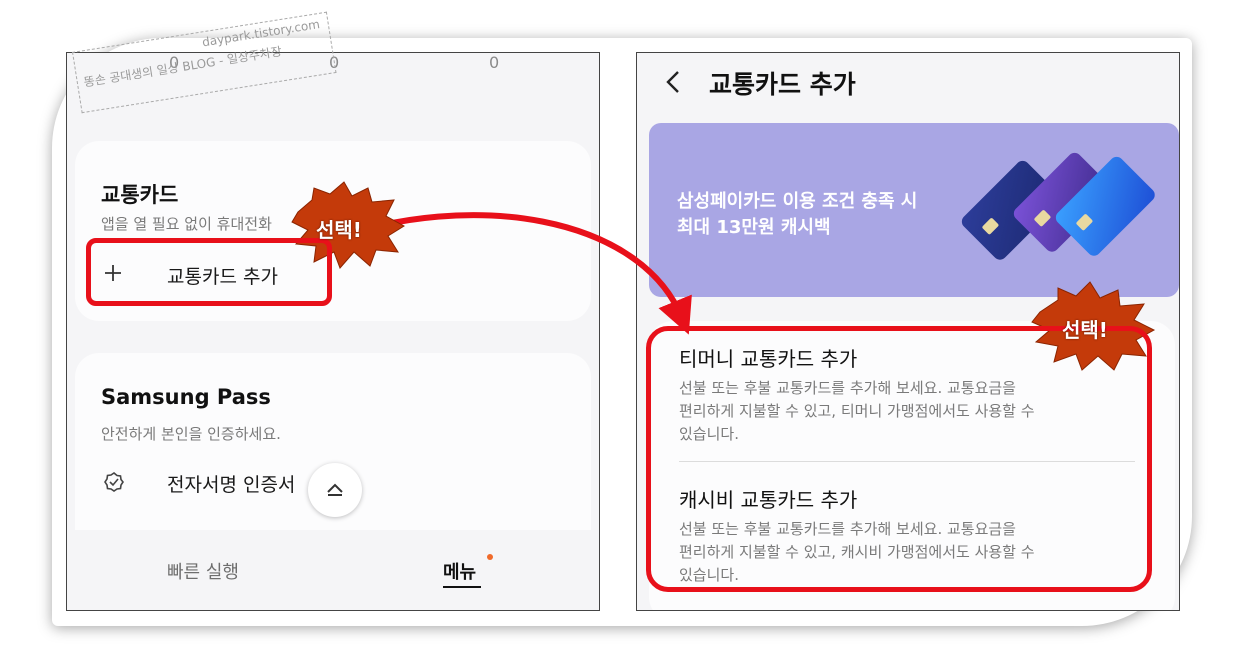 This screenshot has height=671, width=1237. I want to click on credit-cards-illustration, so click(1058, 206).